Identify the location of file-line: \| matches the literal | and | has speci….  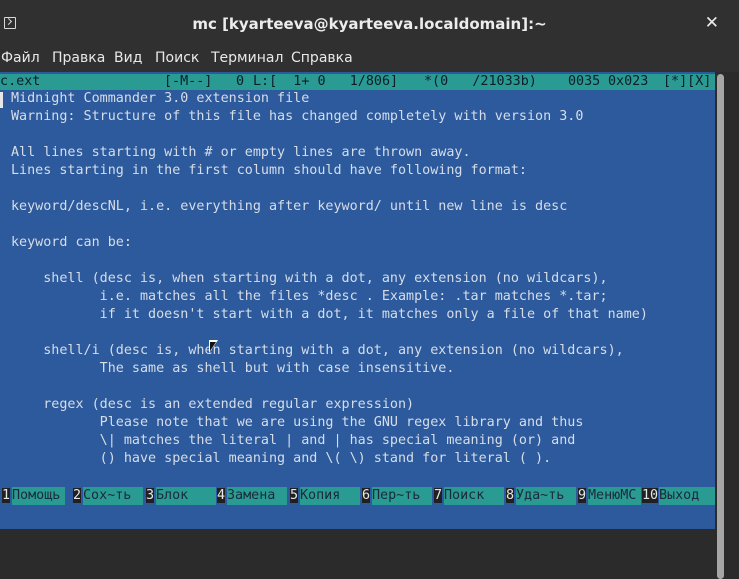
(293, 440).